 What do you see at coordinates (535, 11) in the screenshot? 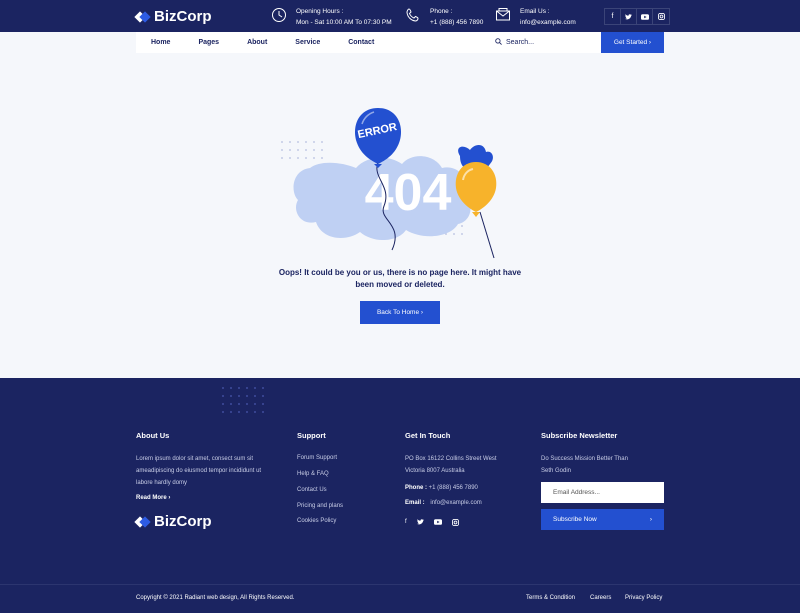
I see `email-label: Email Us :` at bounding box center [535, 11].